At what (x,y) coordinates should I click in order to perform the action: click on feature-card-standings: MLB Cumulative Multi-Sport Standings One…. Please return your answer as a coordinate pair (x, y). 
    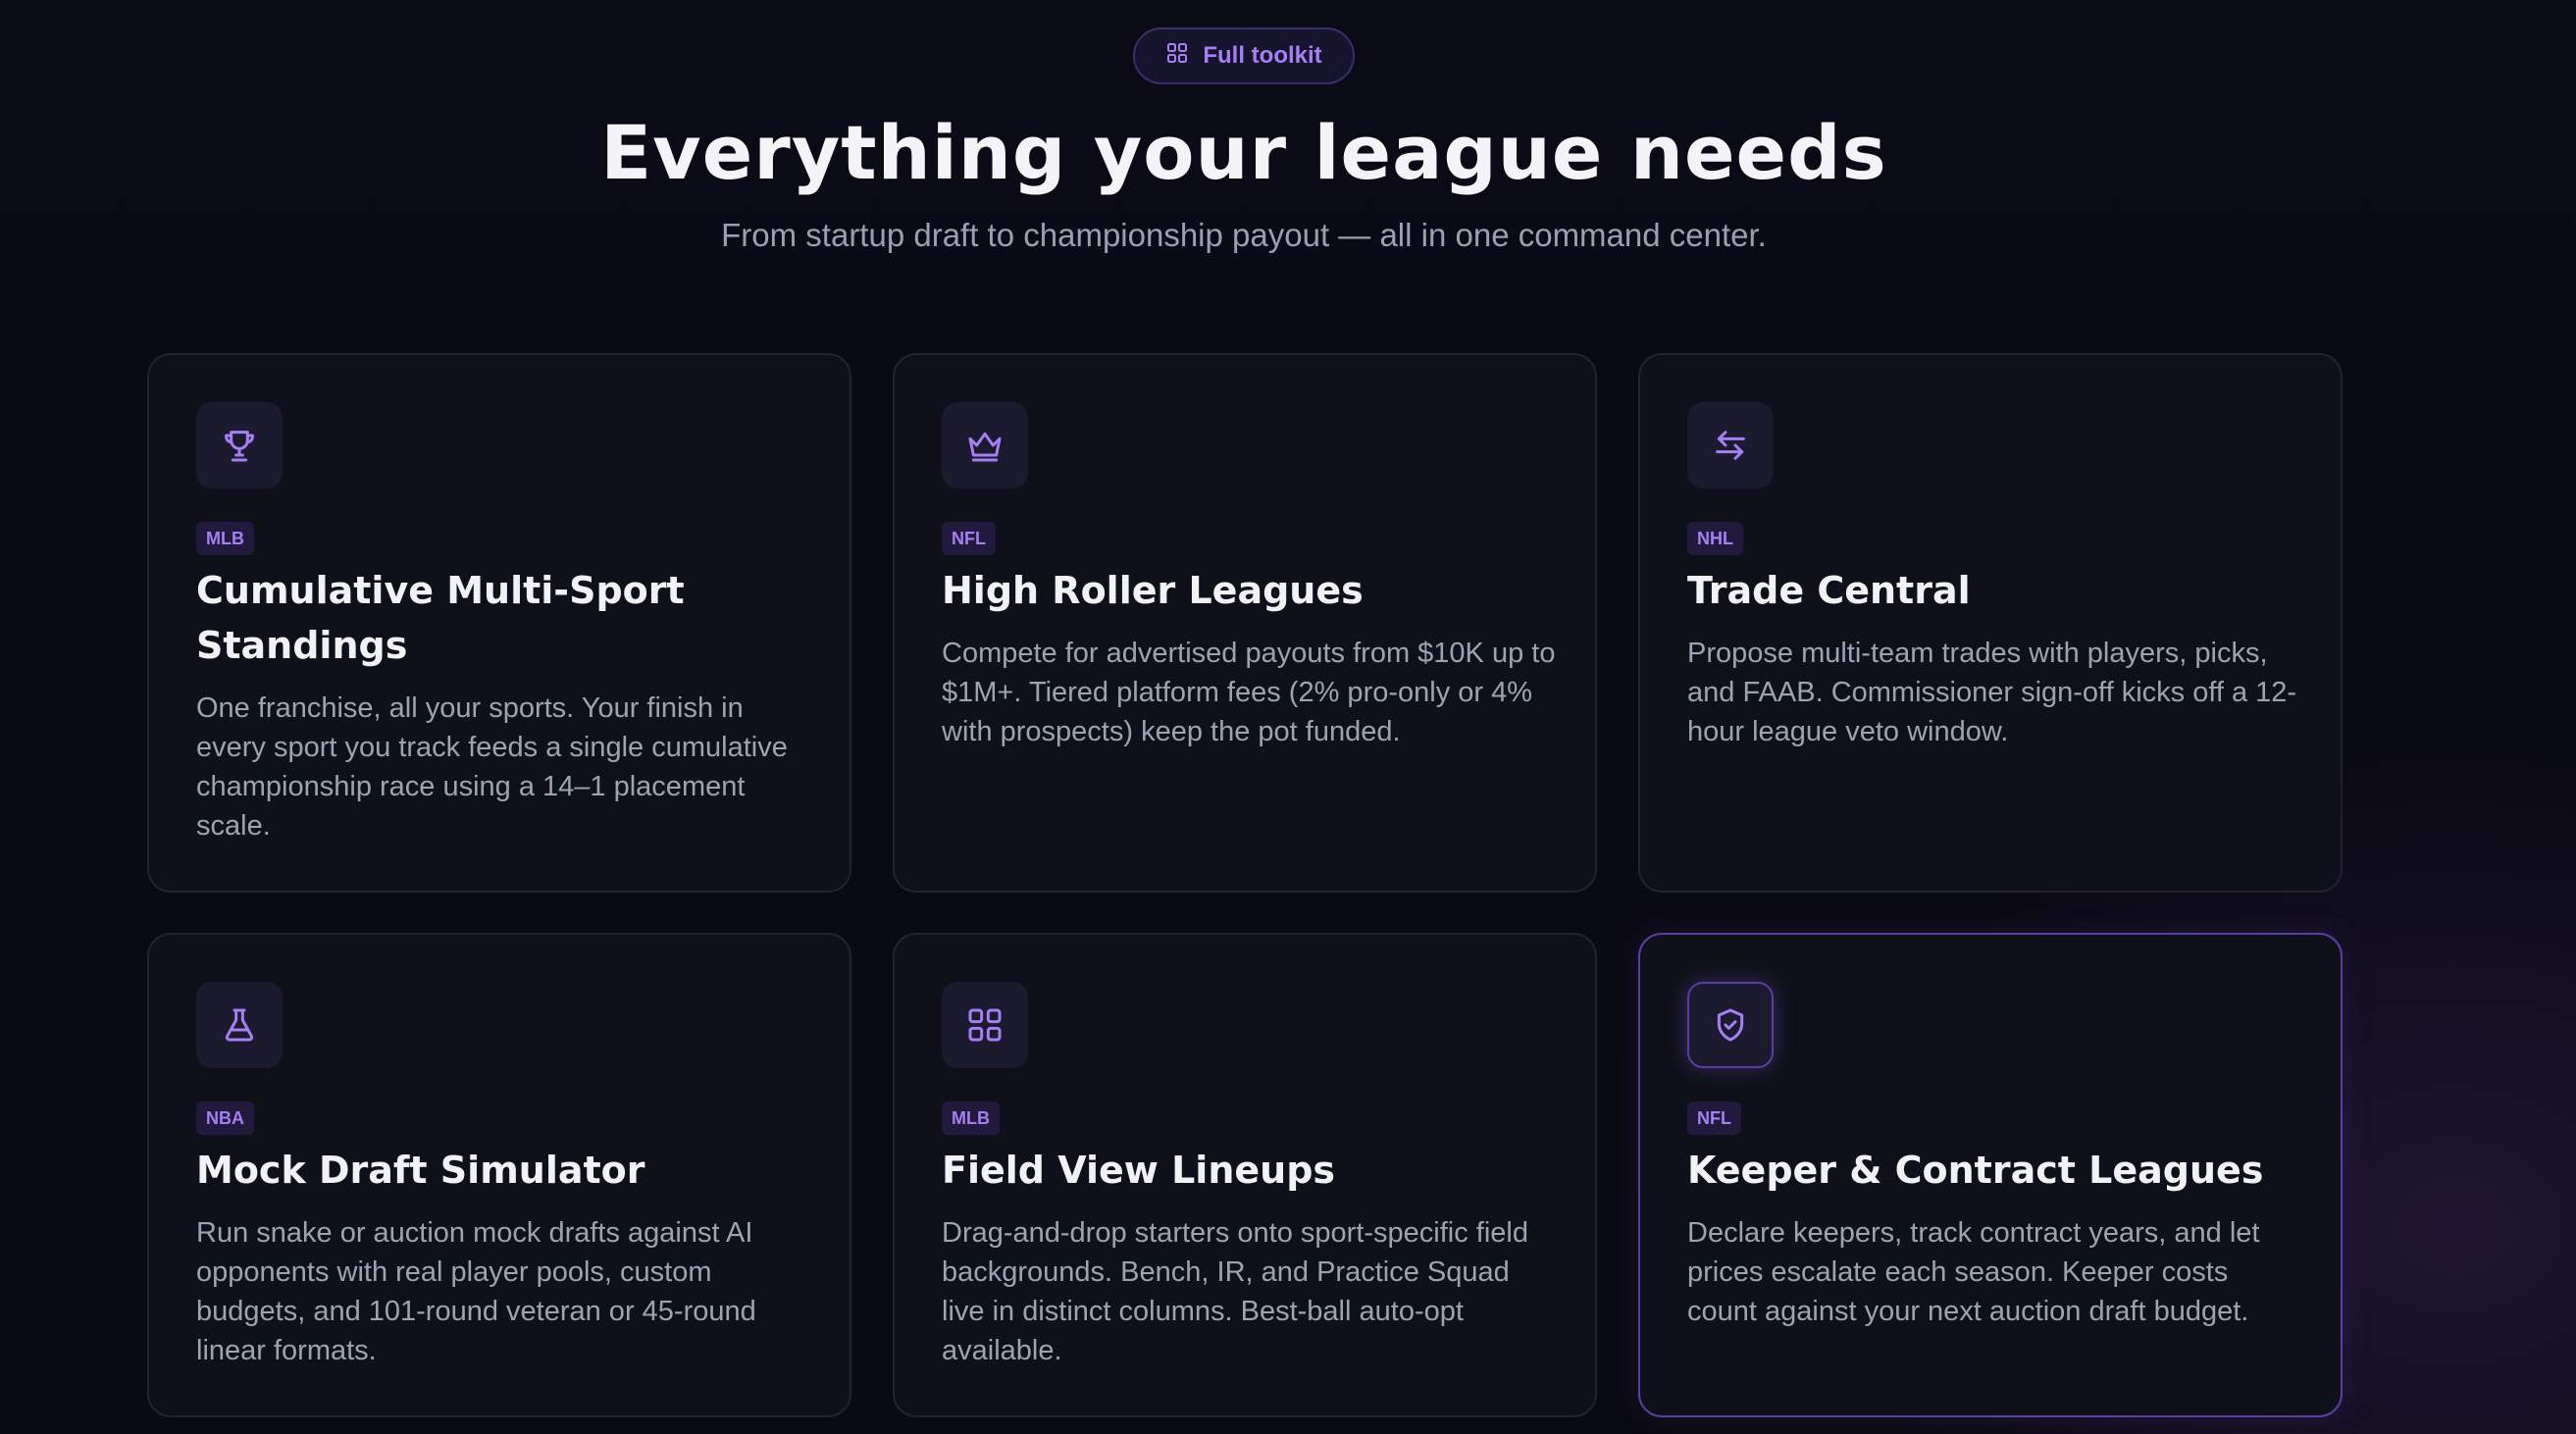
    Looking at the image, I should click on (499, 623).